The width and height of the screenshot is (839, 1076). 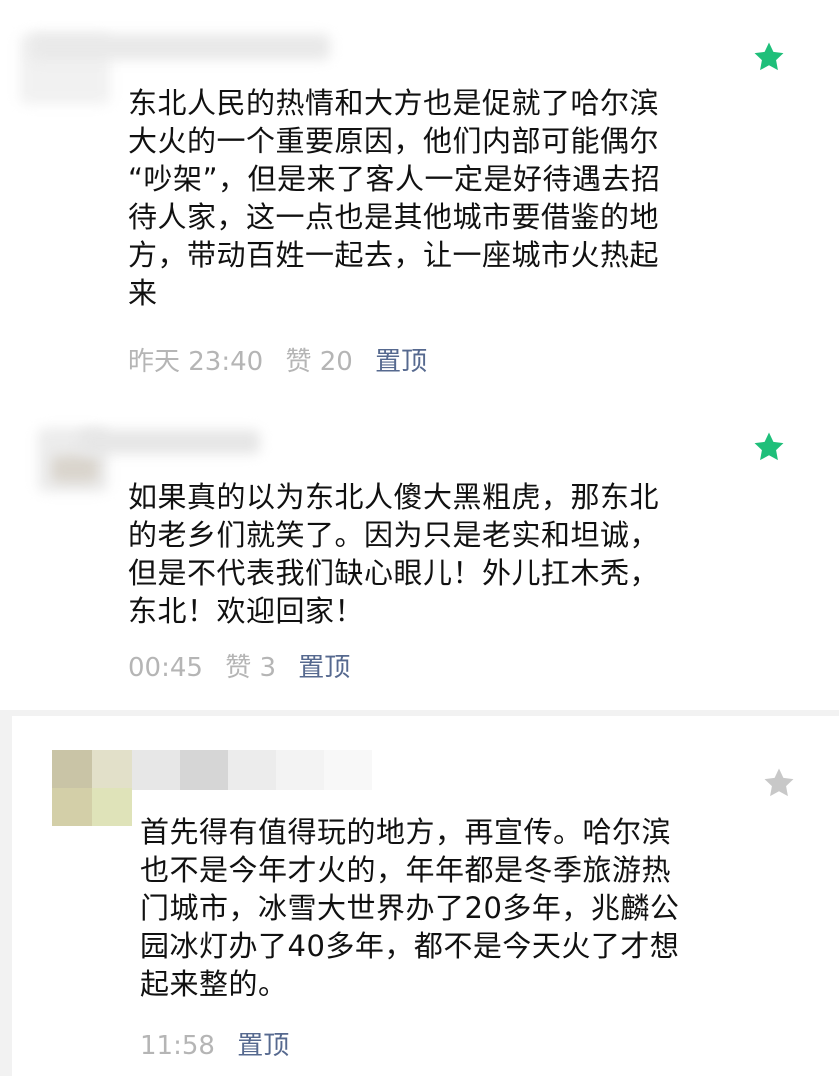 I want to click on avatar-blurred-detail, so click(x=75, y=469).